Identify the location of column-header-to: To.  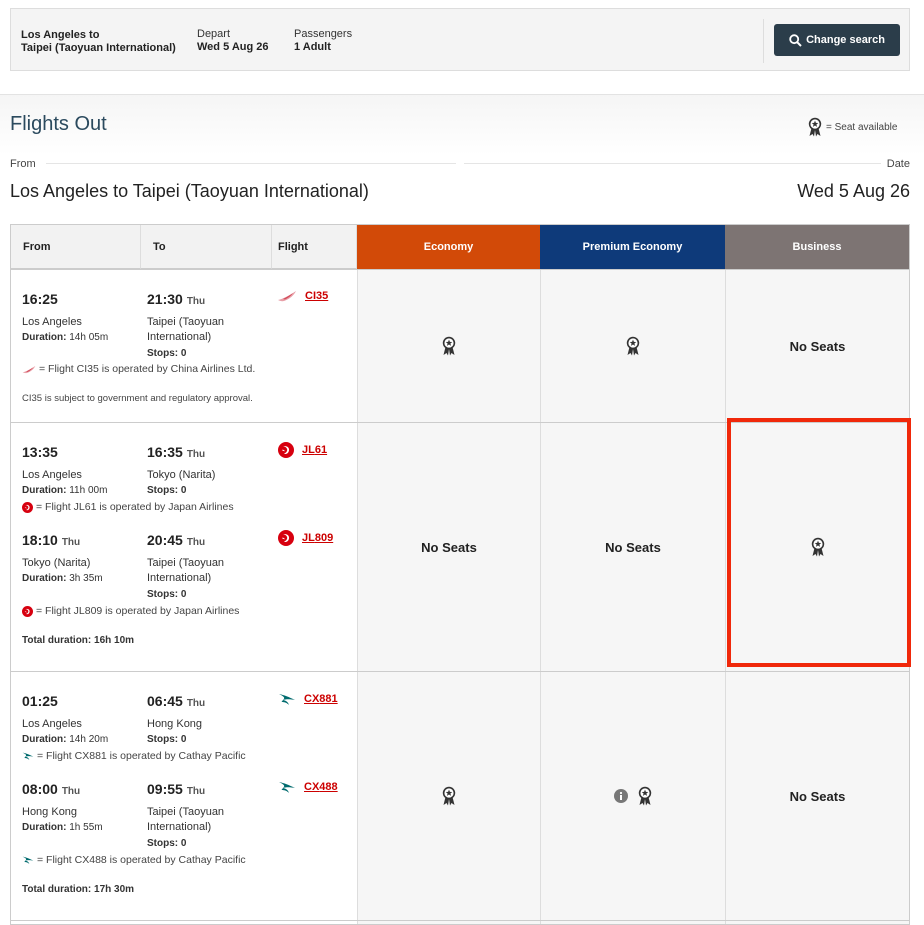
(206, 247).